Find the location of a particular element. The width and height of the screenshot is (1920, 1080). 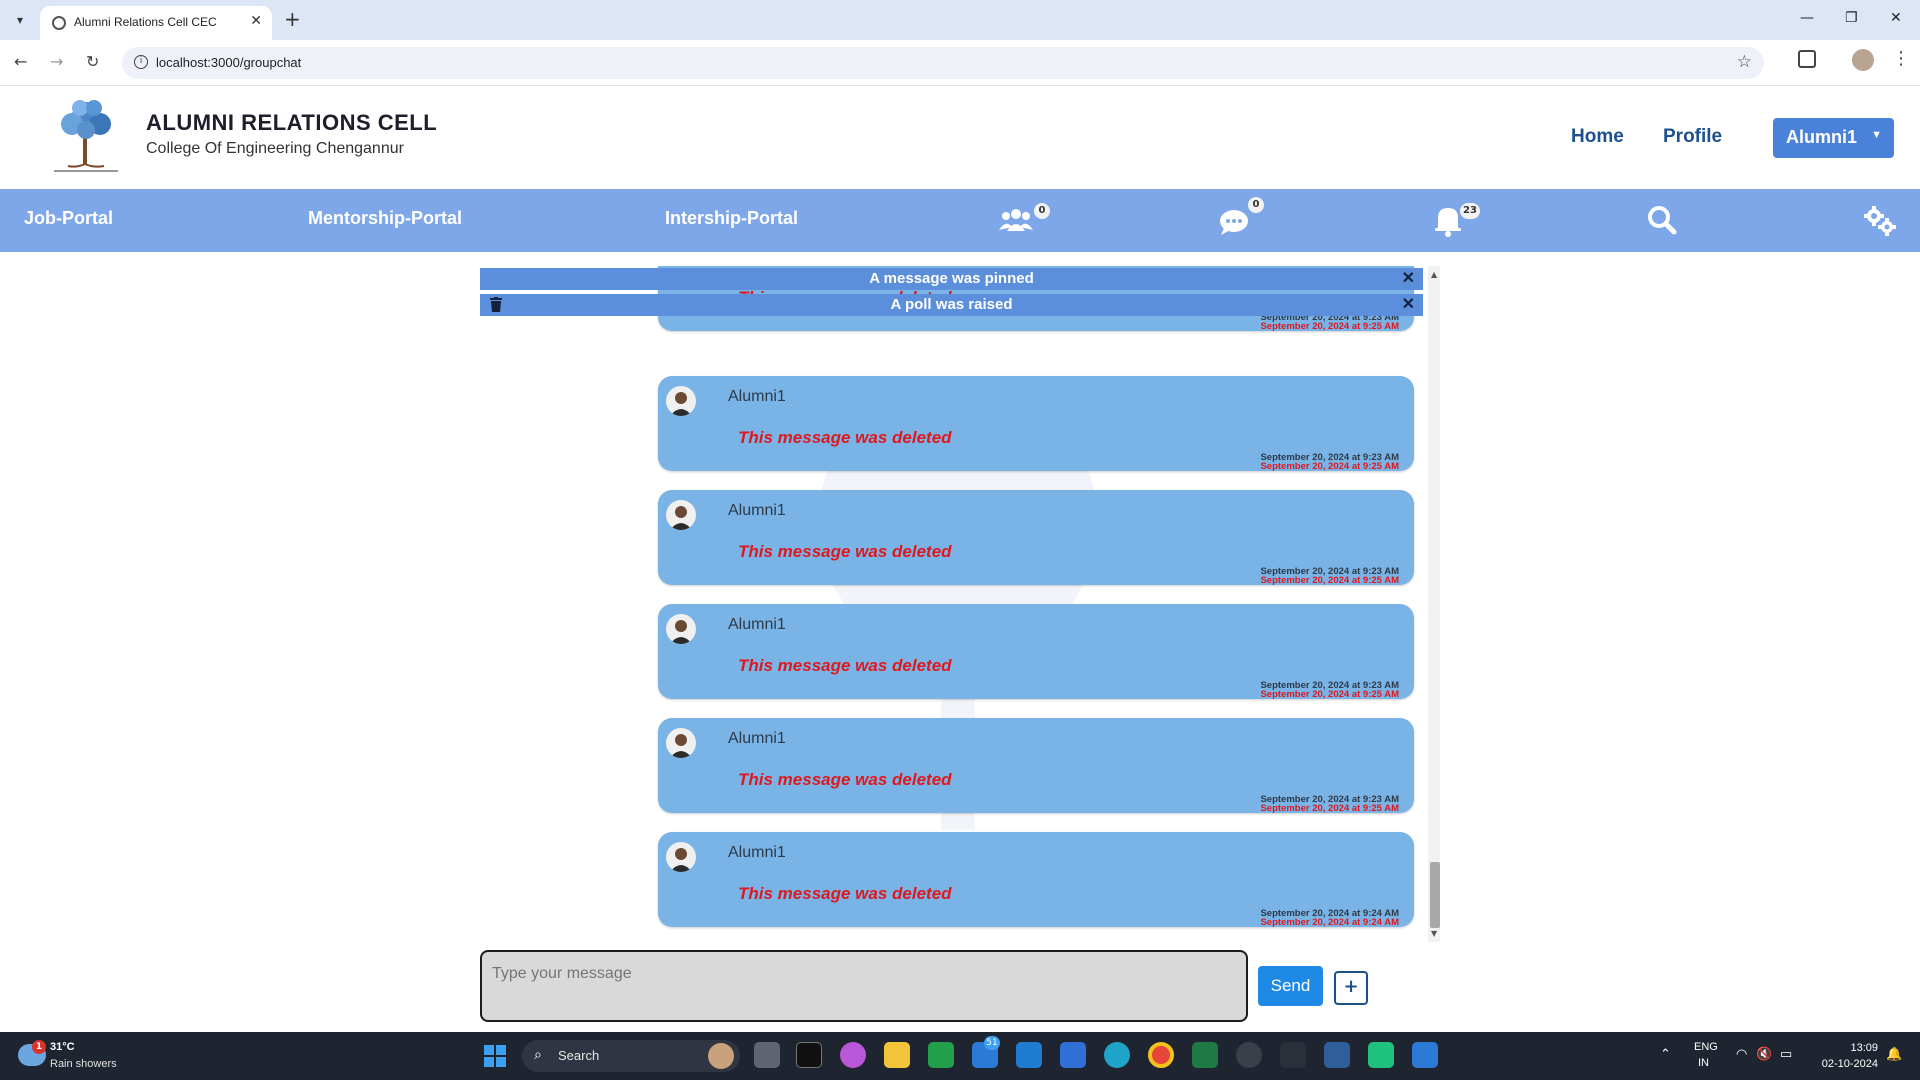

windows-start-icon is located at coordinates (495, 1056).